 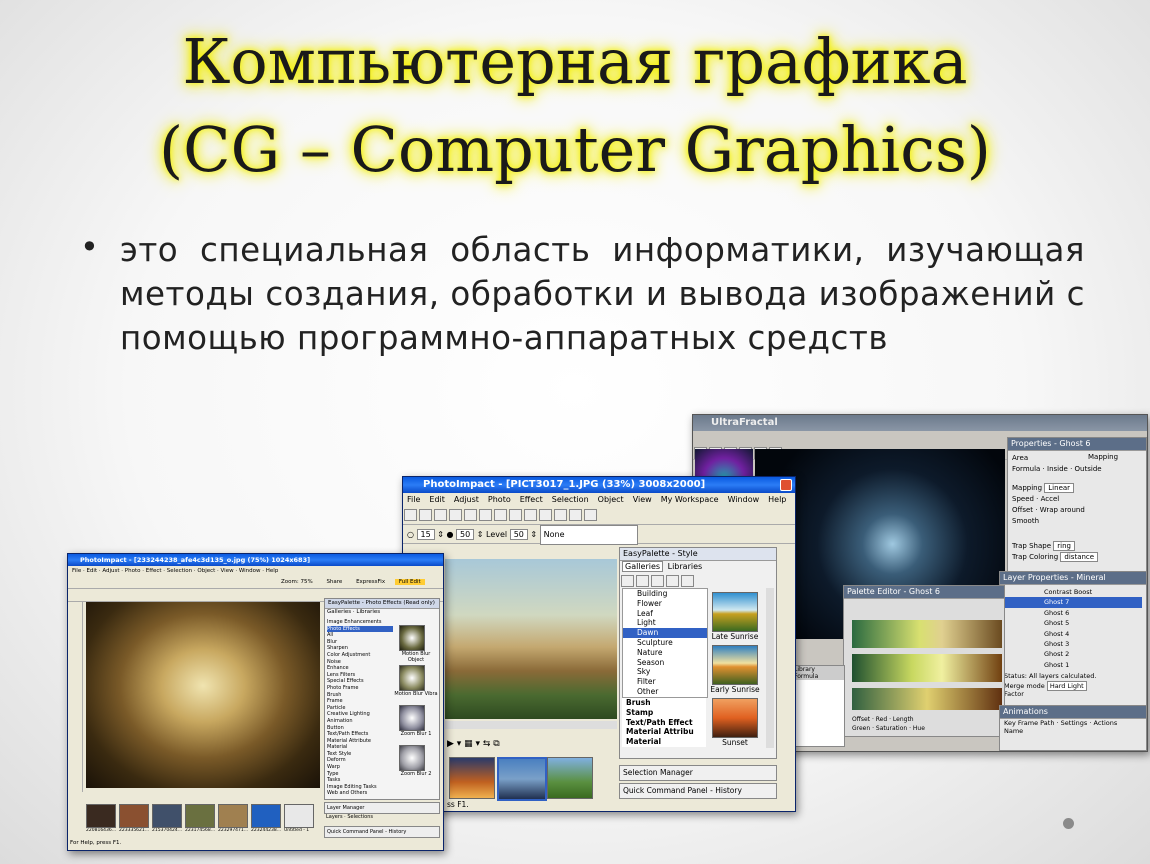 What do you see at coordinates (360, 734) in the screenshot?
I see `small-tree-item: Text/Path Effects` at bounding box center [360, 734].